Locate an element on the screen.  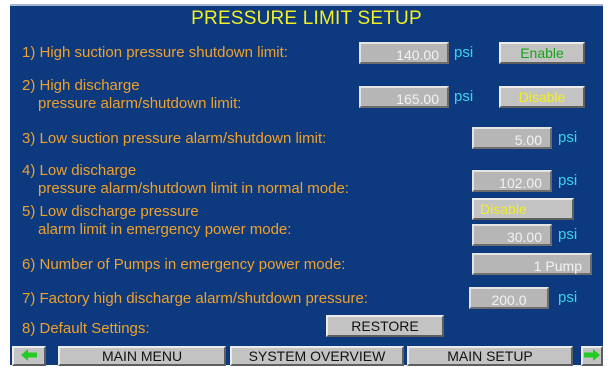
low-discharge-emergency-label-line2: alarm limit in emergency power mode: is located at coordinates (165, 229).